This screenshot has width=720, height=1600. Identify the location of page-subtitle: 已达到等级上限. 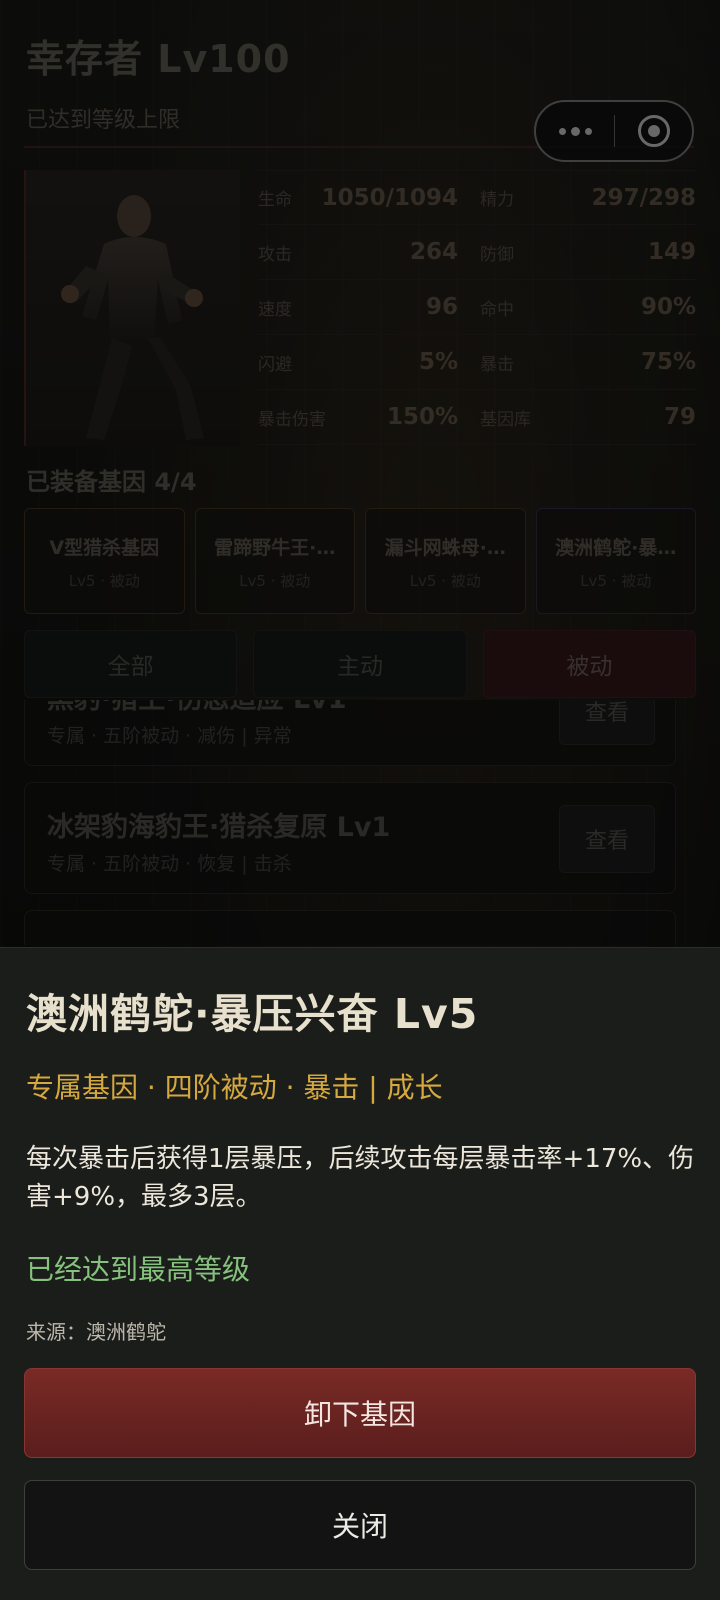
(103, 120).